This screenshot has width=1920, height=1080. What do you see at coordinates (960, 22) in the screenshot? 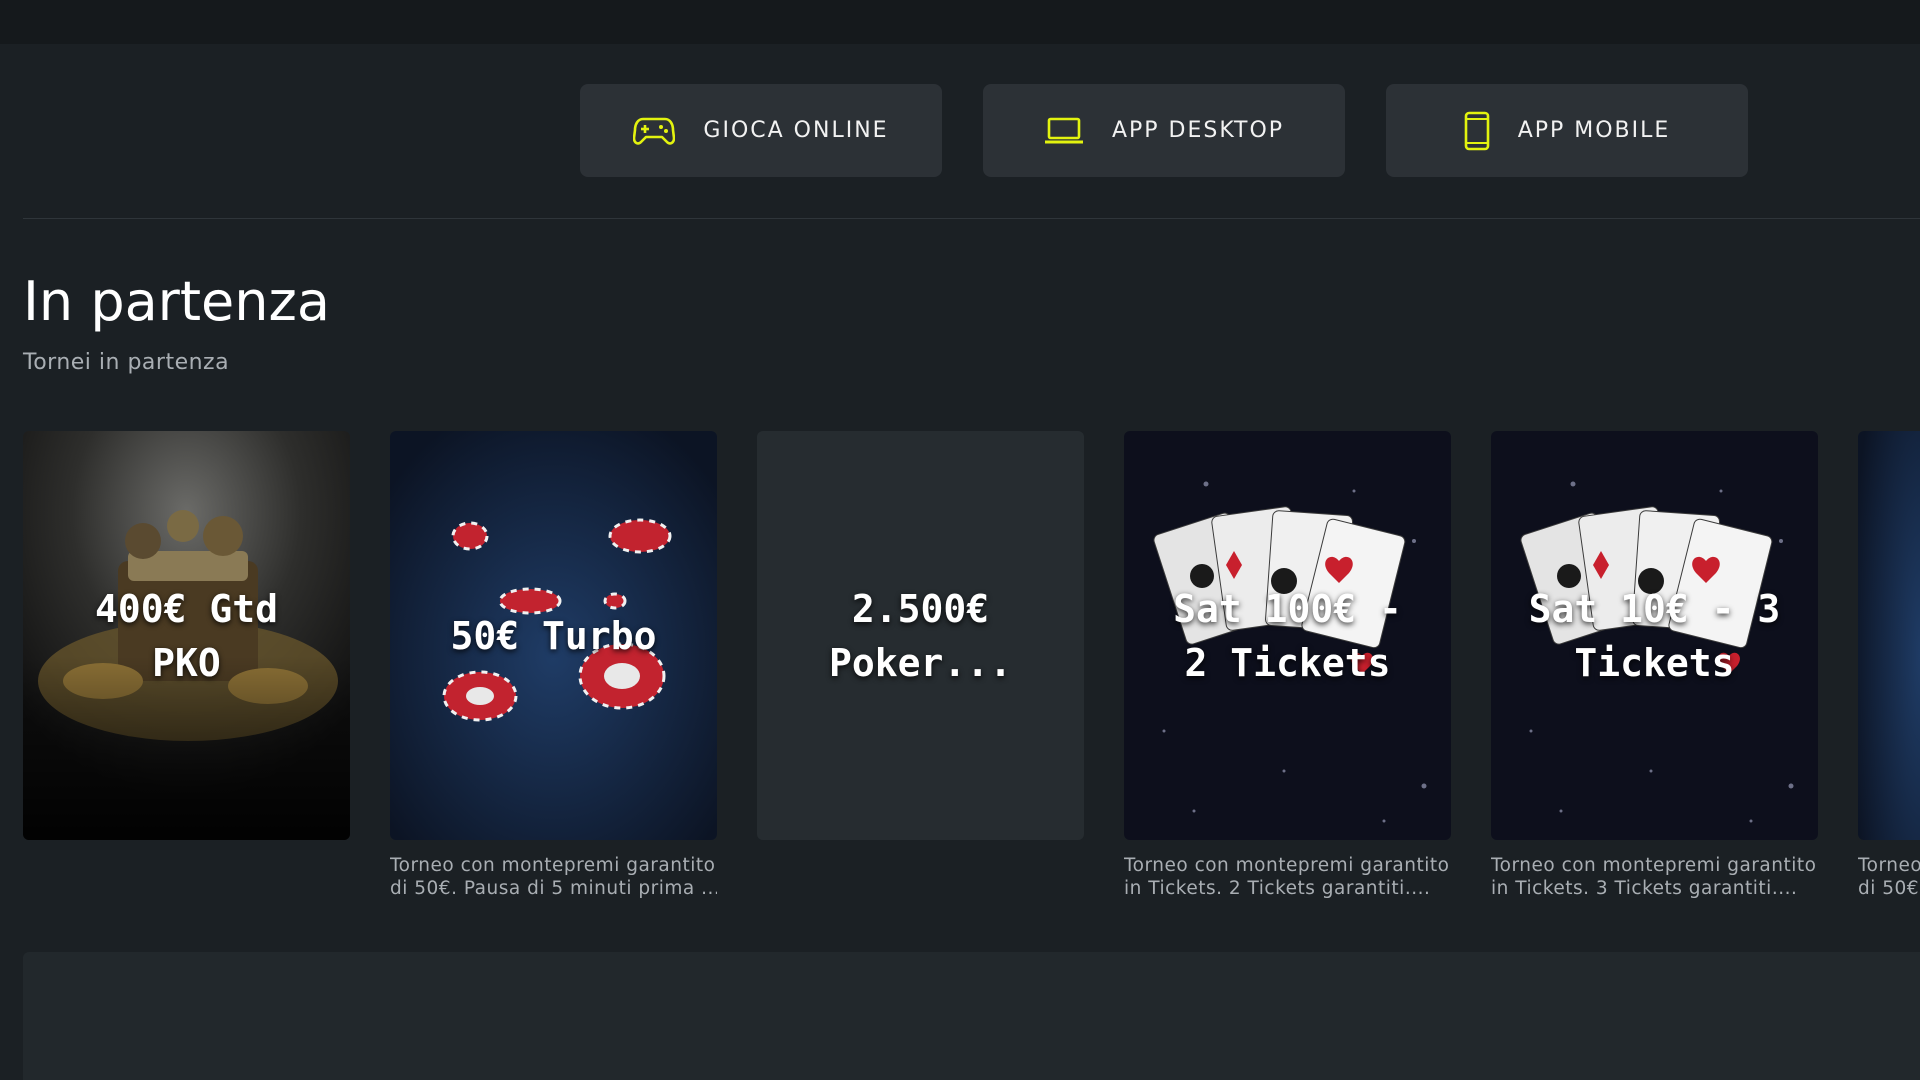
I see `top-bar` at bounding box center [960, 22].